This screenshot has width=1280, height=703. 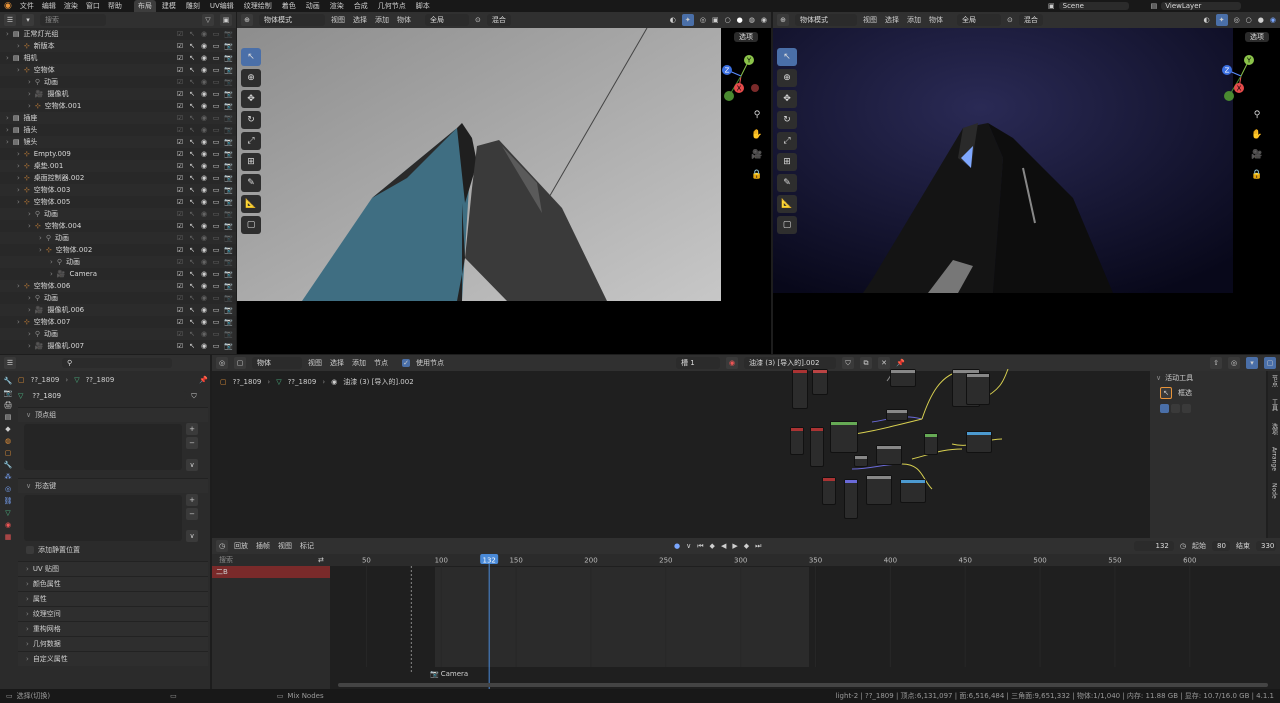 I want to click on shape-key-menu-icon: ∨, so click(x=192, y=536).